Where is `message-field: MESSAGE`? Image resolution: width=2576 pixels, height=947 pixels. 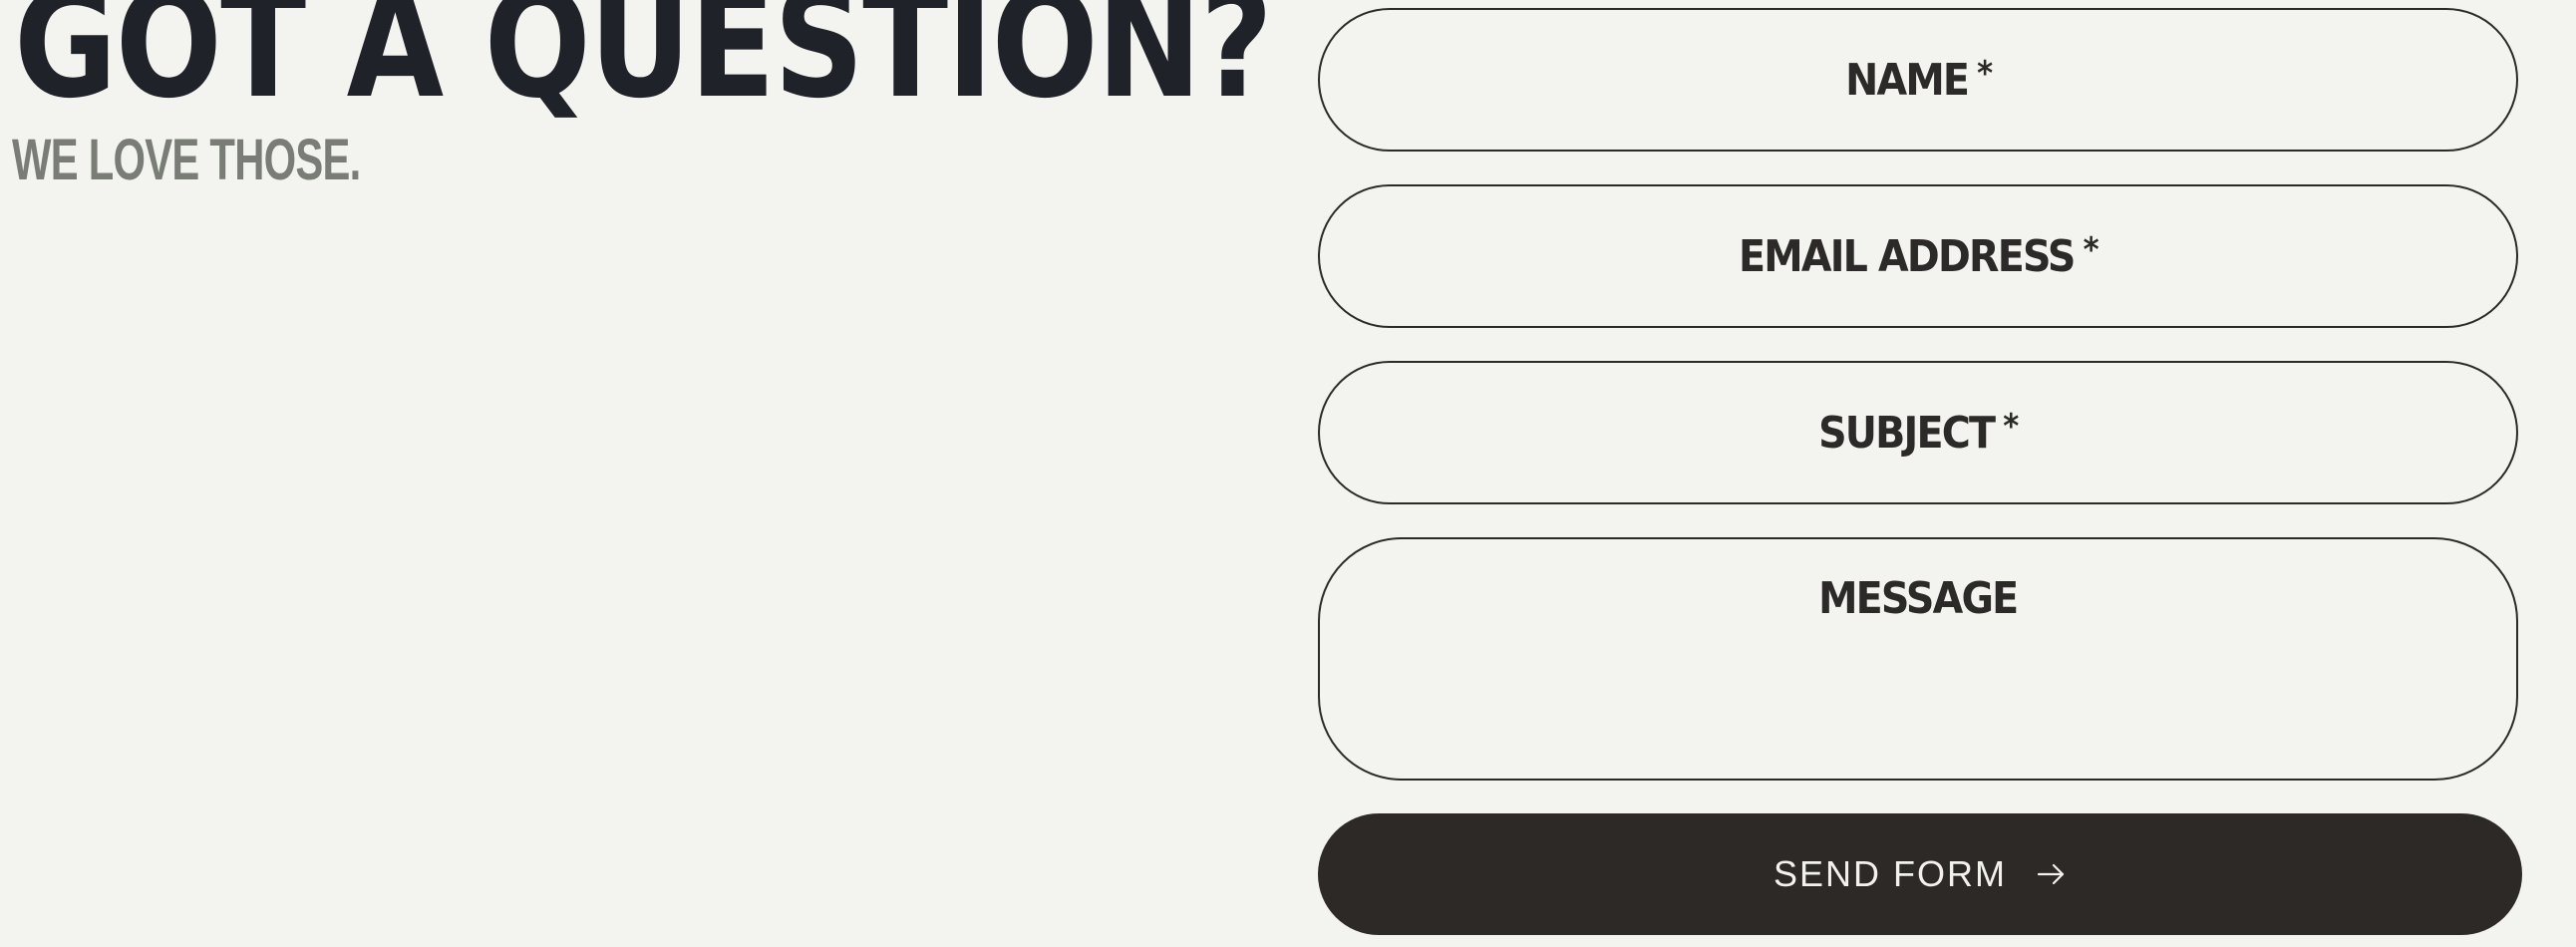 message-field: MESSAGE is located at coordinates (1918, 659).